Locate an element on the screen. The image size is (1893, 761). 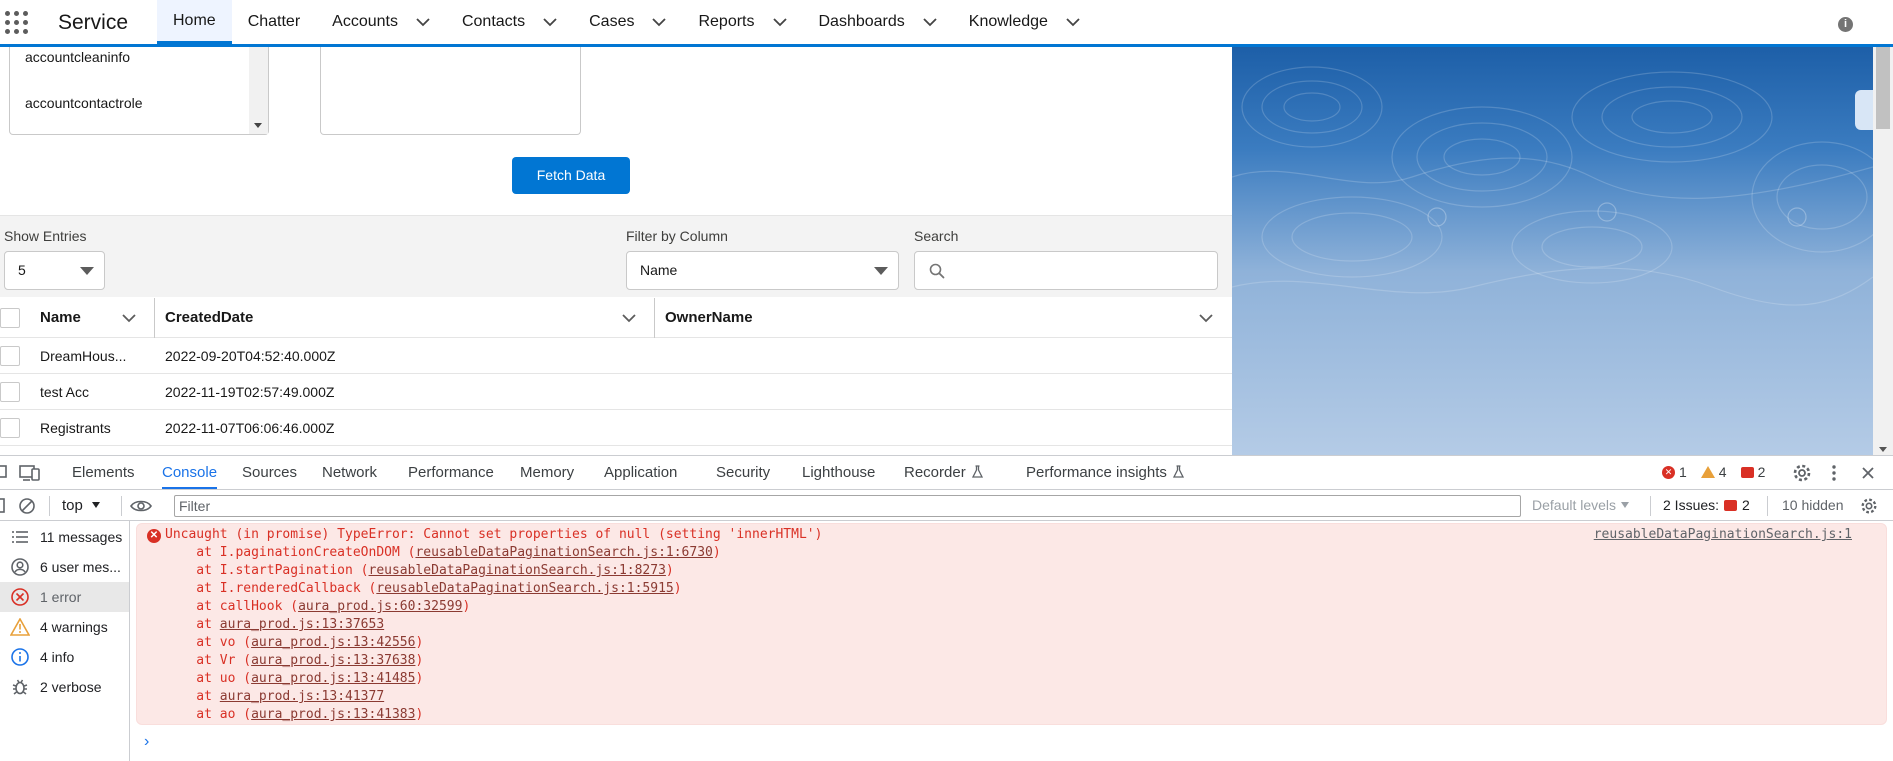
scrollbar-thumb is located at coordinates (1883, 88).